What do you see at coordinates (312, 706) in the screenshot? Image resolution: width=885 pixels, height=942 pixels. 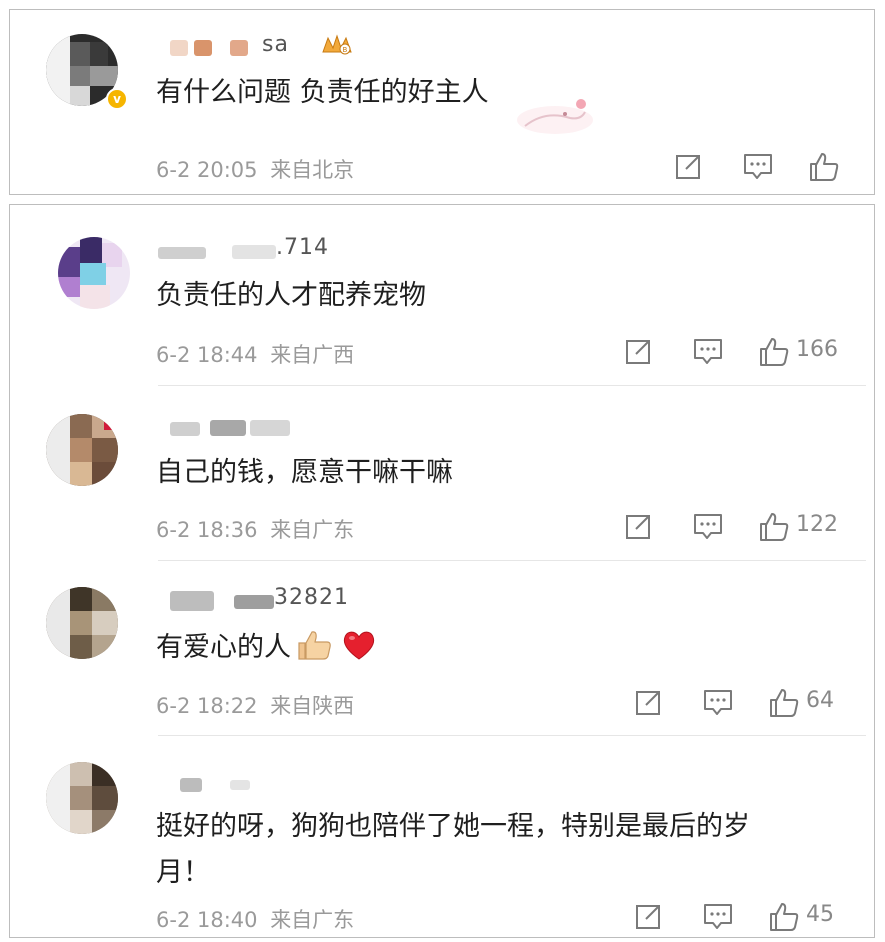 I see `comment-location: 来自陕西` at bounding box center [312, 706].